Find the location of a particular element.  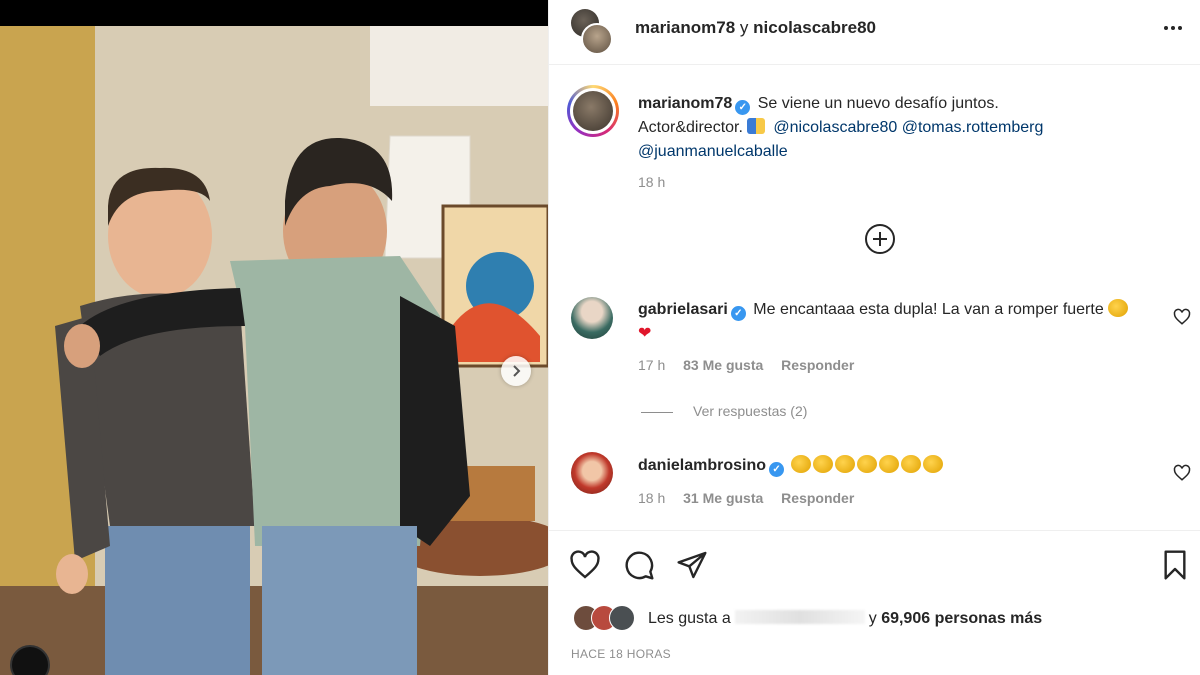

more-horizontal-icon is located at coordinates (1173, 28).